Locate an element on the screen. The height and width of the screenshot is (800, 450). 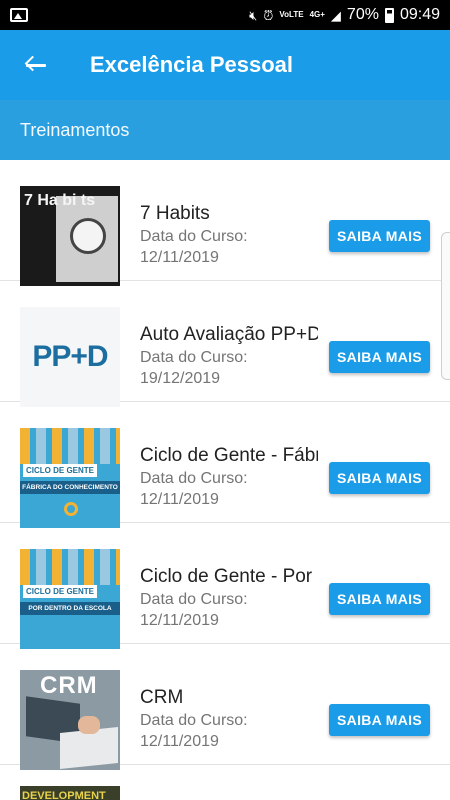
scrollbar-thumb is located at coordinates (445, 306).